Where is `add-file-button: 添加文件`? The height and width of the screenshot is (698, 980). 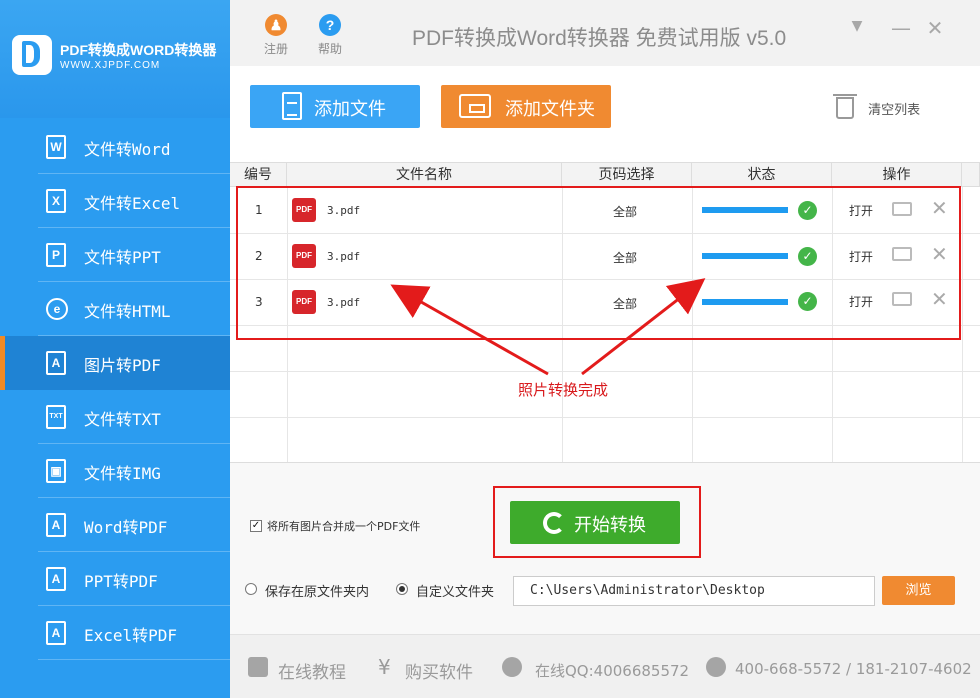 add-file-button: 添加文件 is located at coordinates (335, 106).